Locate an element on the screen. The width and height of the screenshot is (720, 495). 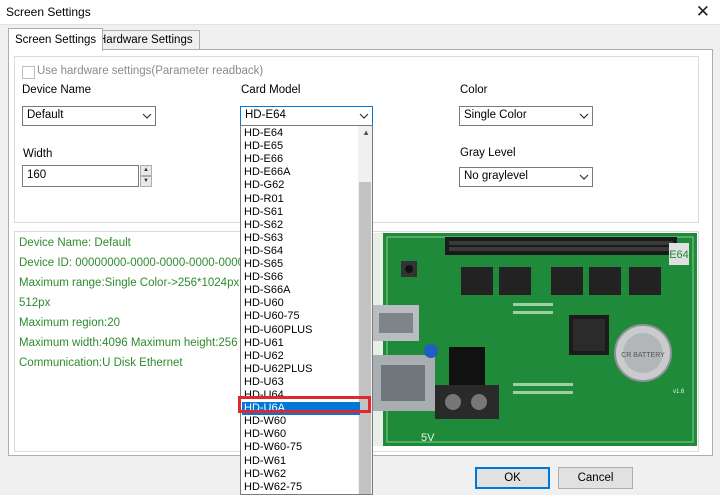
dropdown-option: HD-W61 is located at coordinates (301, 461).